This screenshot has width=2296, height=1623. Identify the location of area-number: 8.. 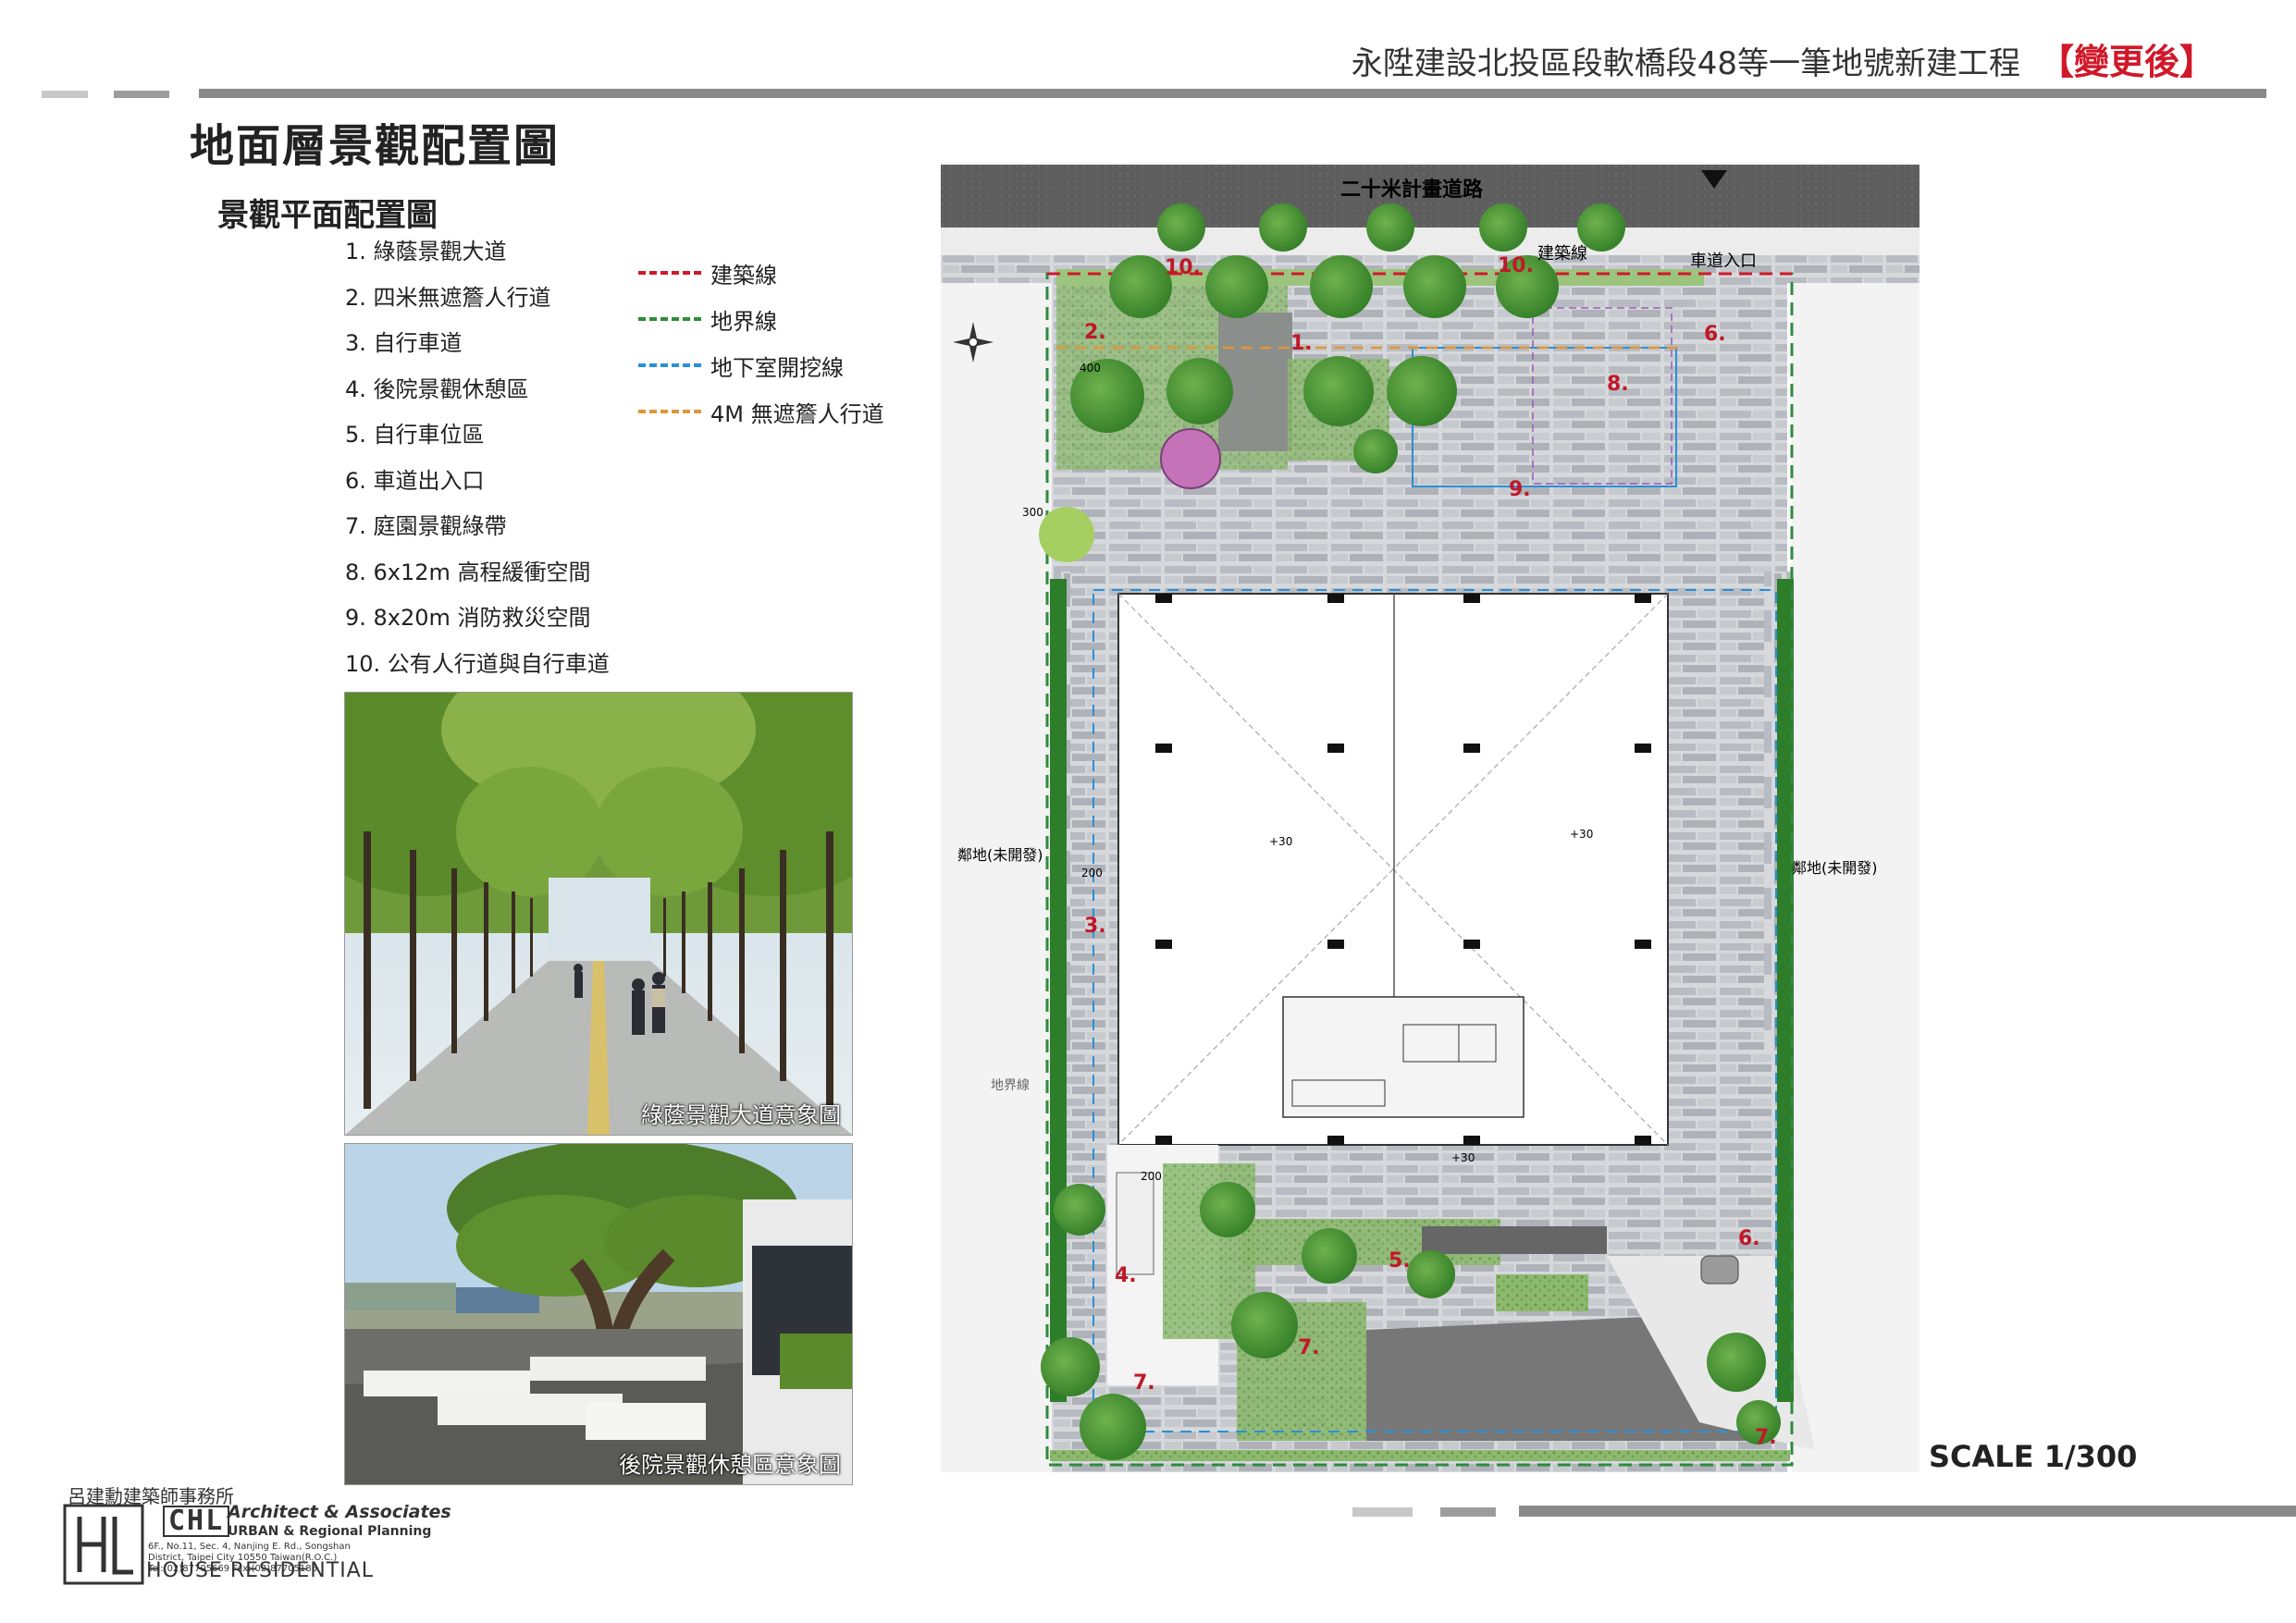
(1618, 384).